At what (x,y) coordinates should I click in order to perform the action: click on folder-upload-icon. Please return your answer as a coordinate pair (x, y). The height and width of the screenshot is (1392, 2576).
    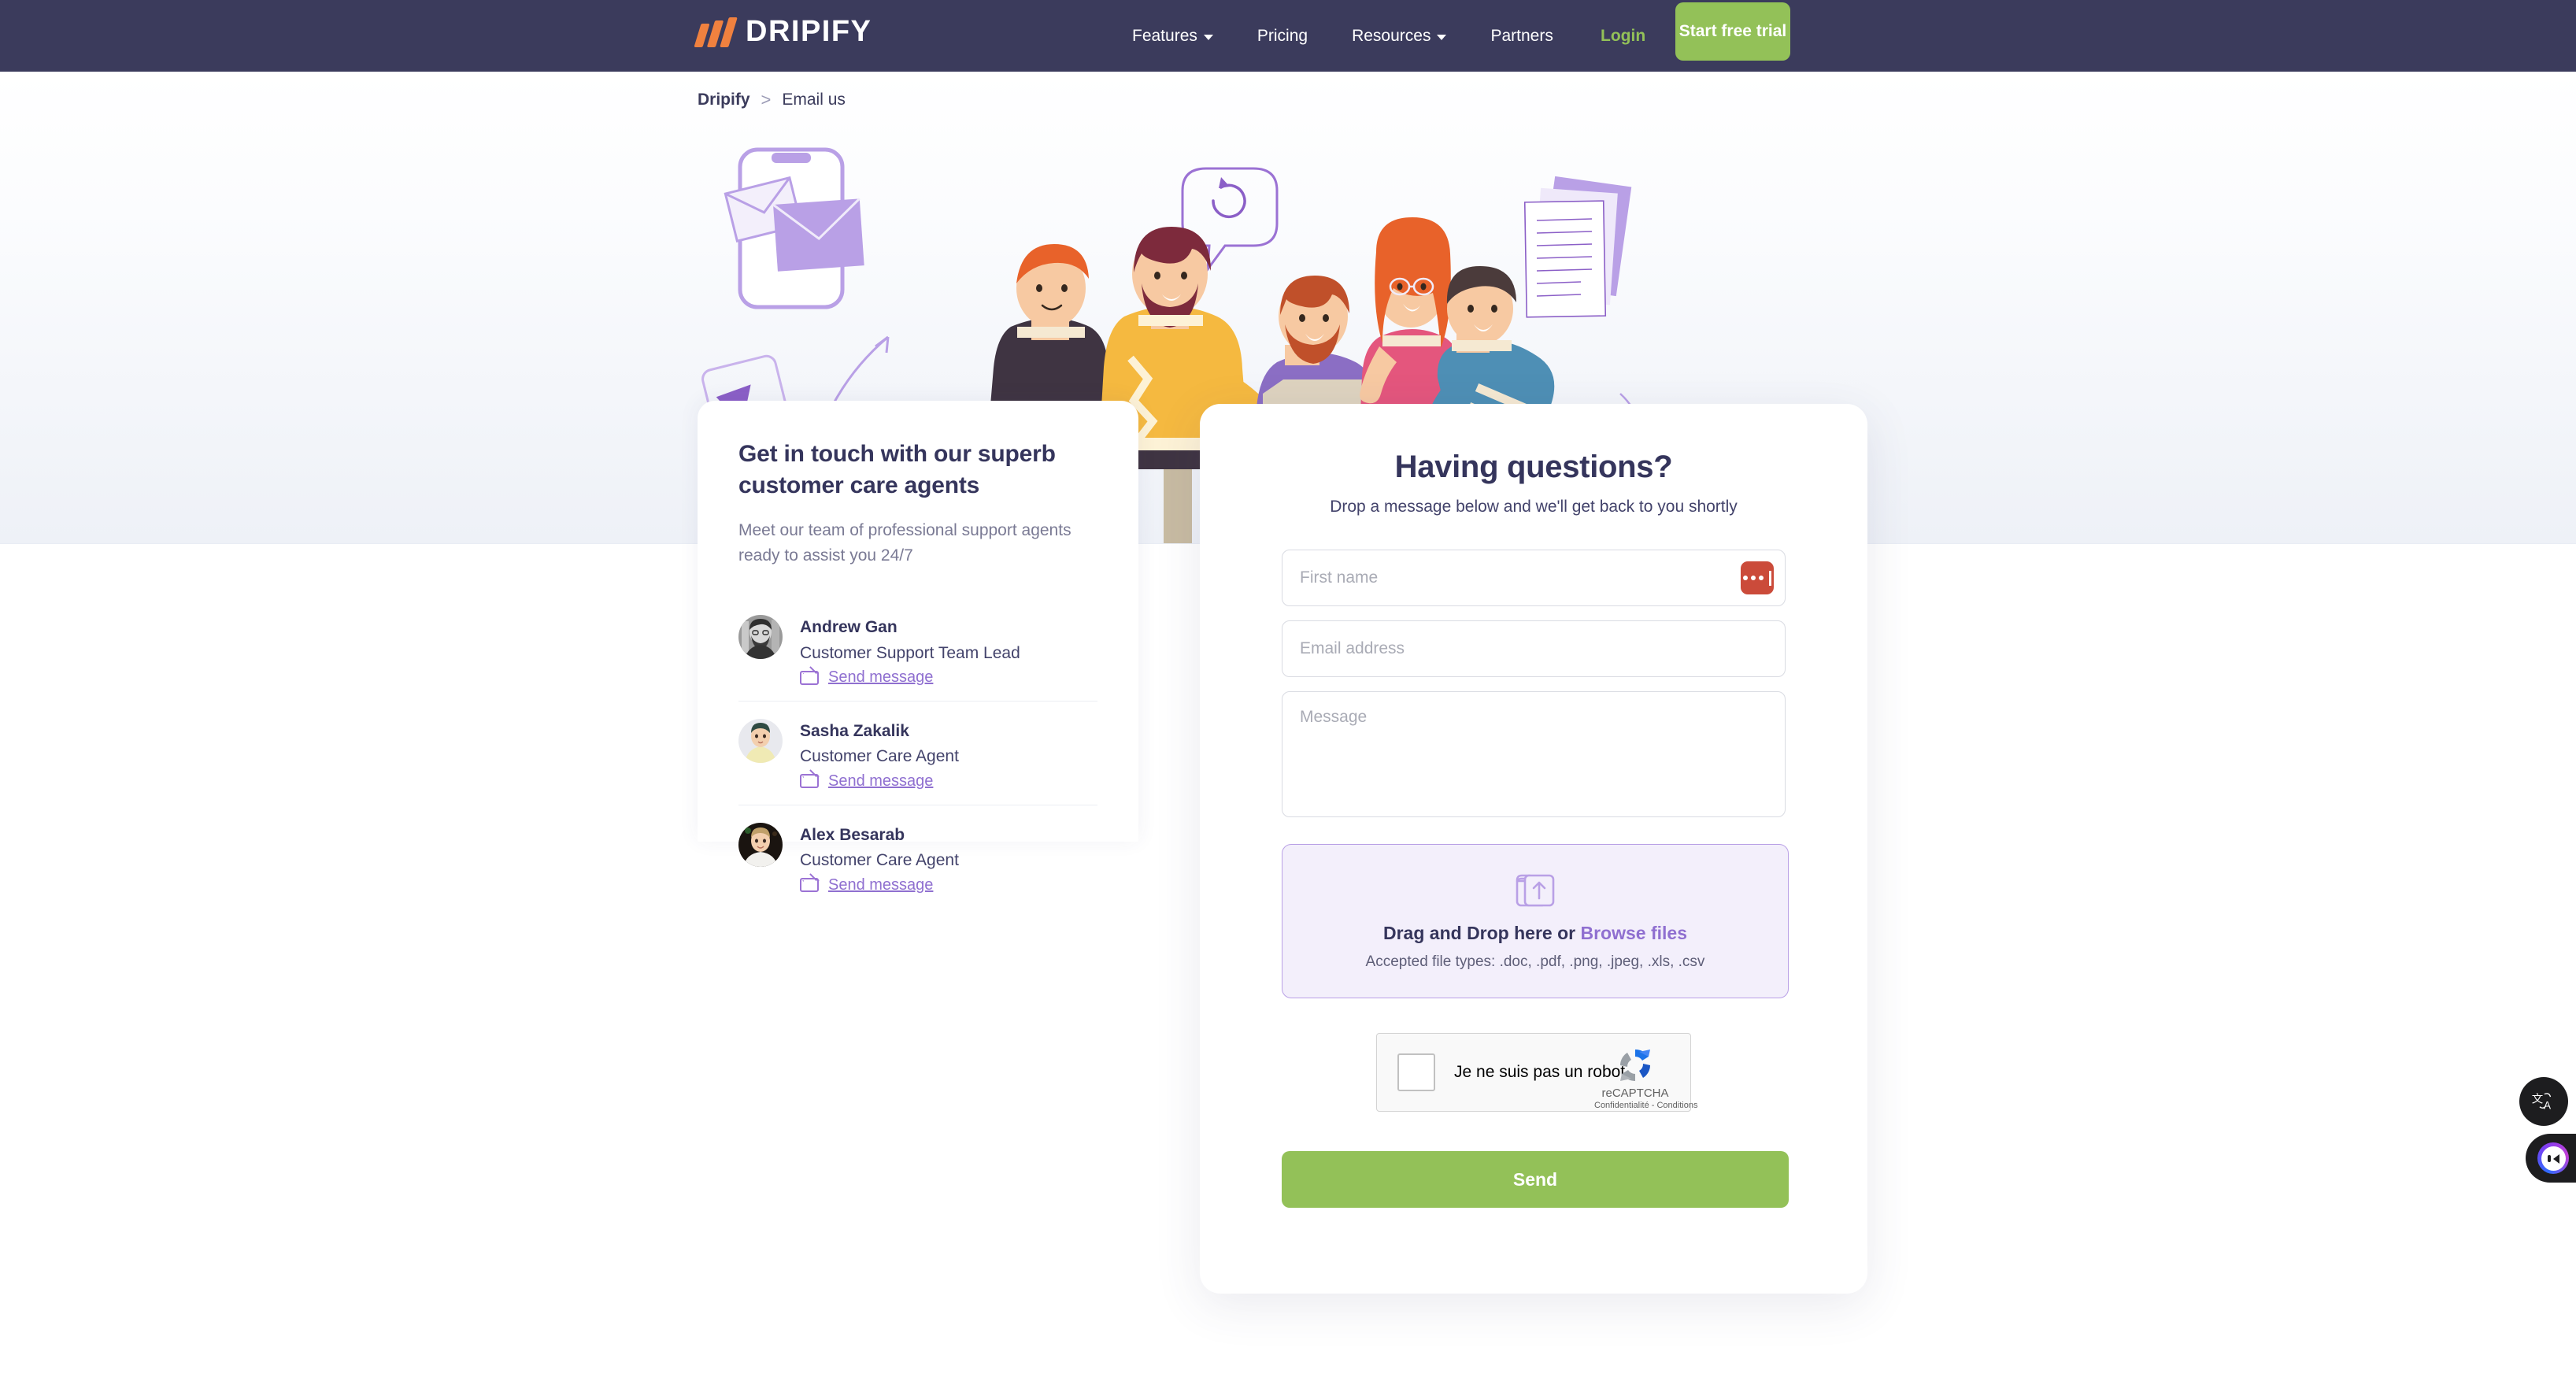
    Looking at the image, I should click on (1535, 890).